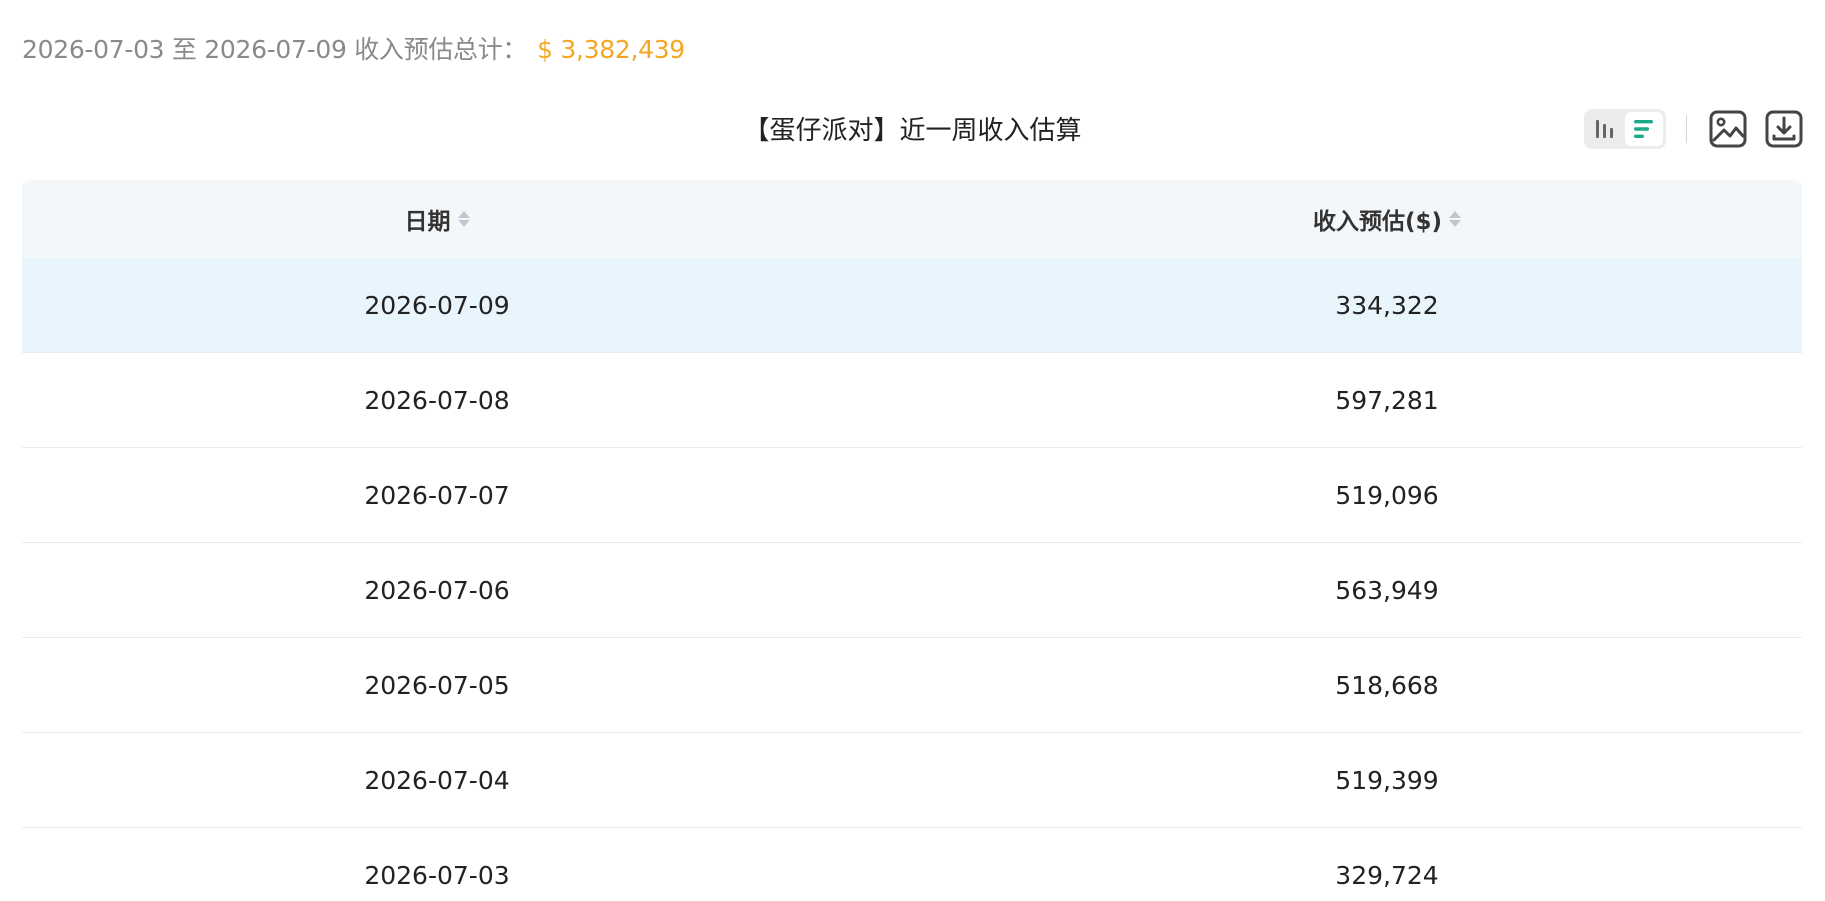 The width and height of the screenshot is (1825, 901). Describe the element at coordinates (912, 864) in the screenshot. I see `table-row: 2026-07-03 329,724` at that location.